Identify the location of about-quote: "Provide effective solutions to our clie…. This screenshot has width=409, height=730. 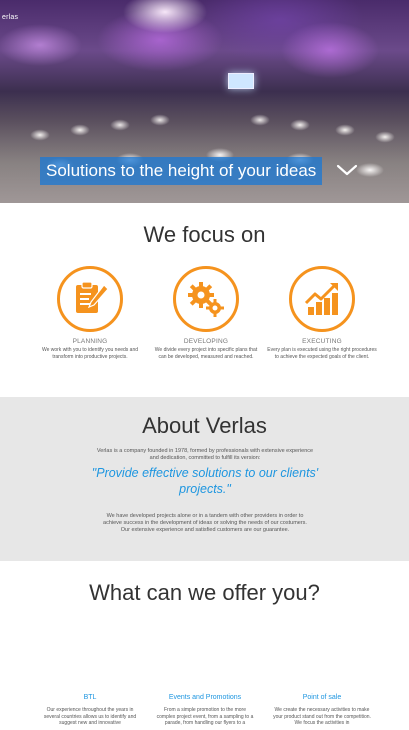
(205, 481).